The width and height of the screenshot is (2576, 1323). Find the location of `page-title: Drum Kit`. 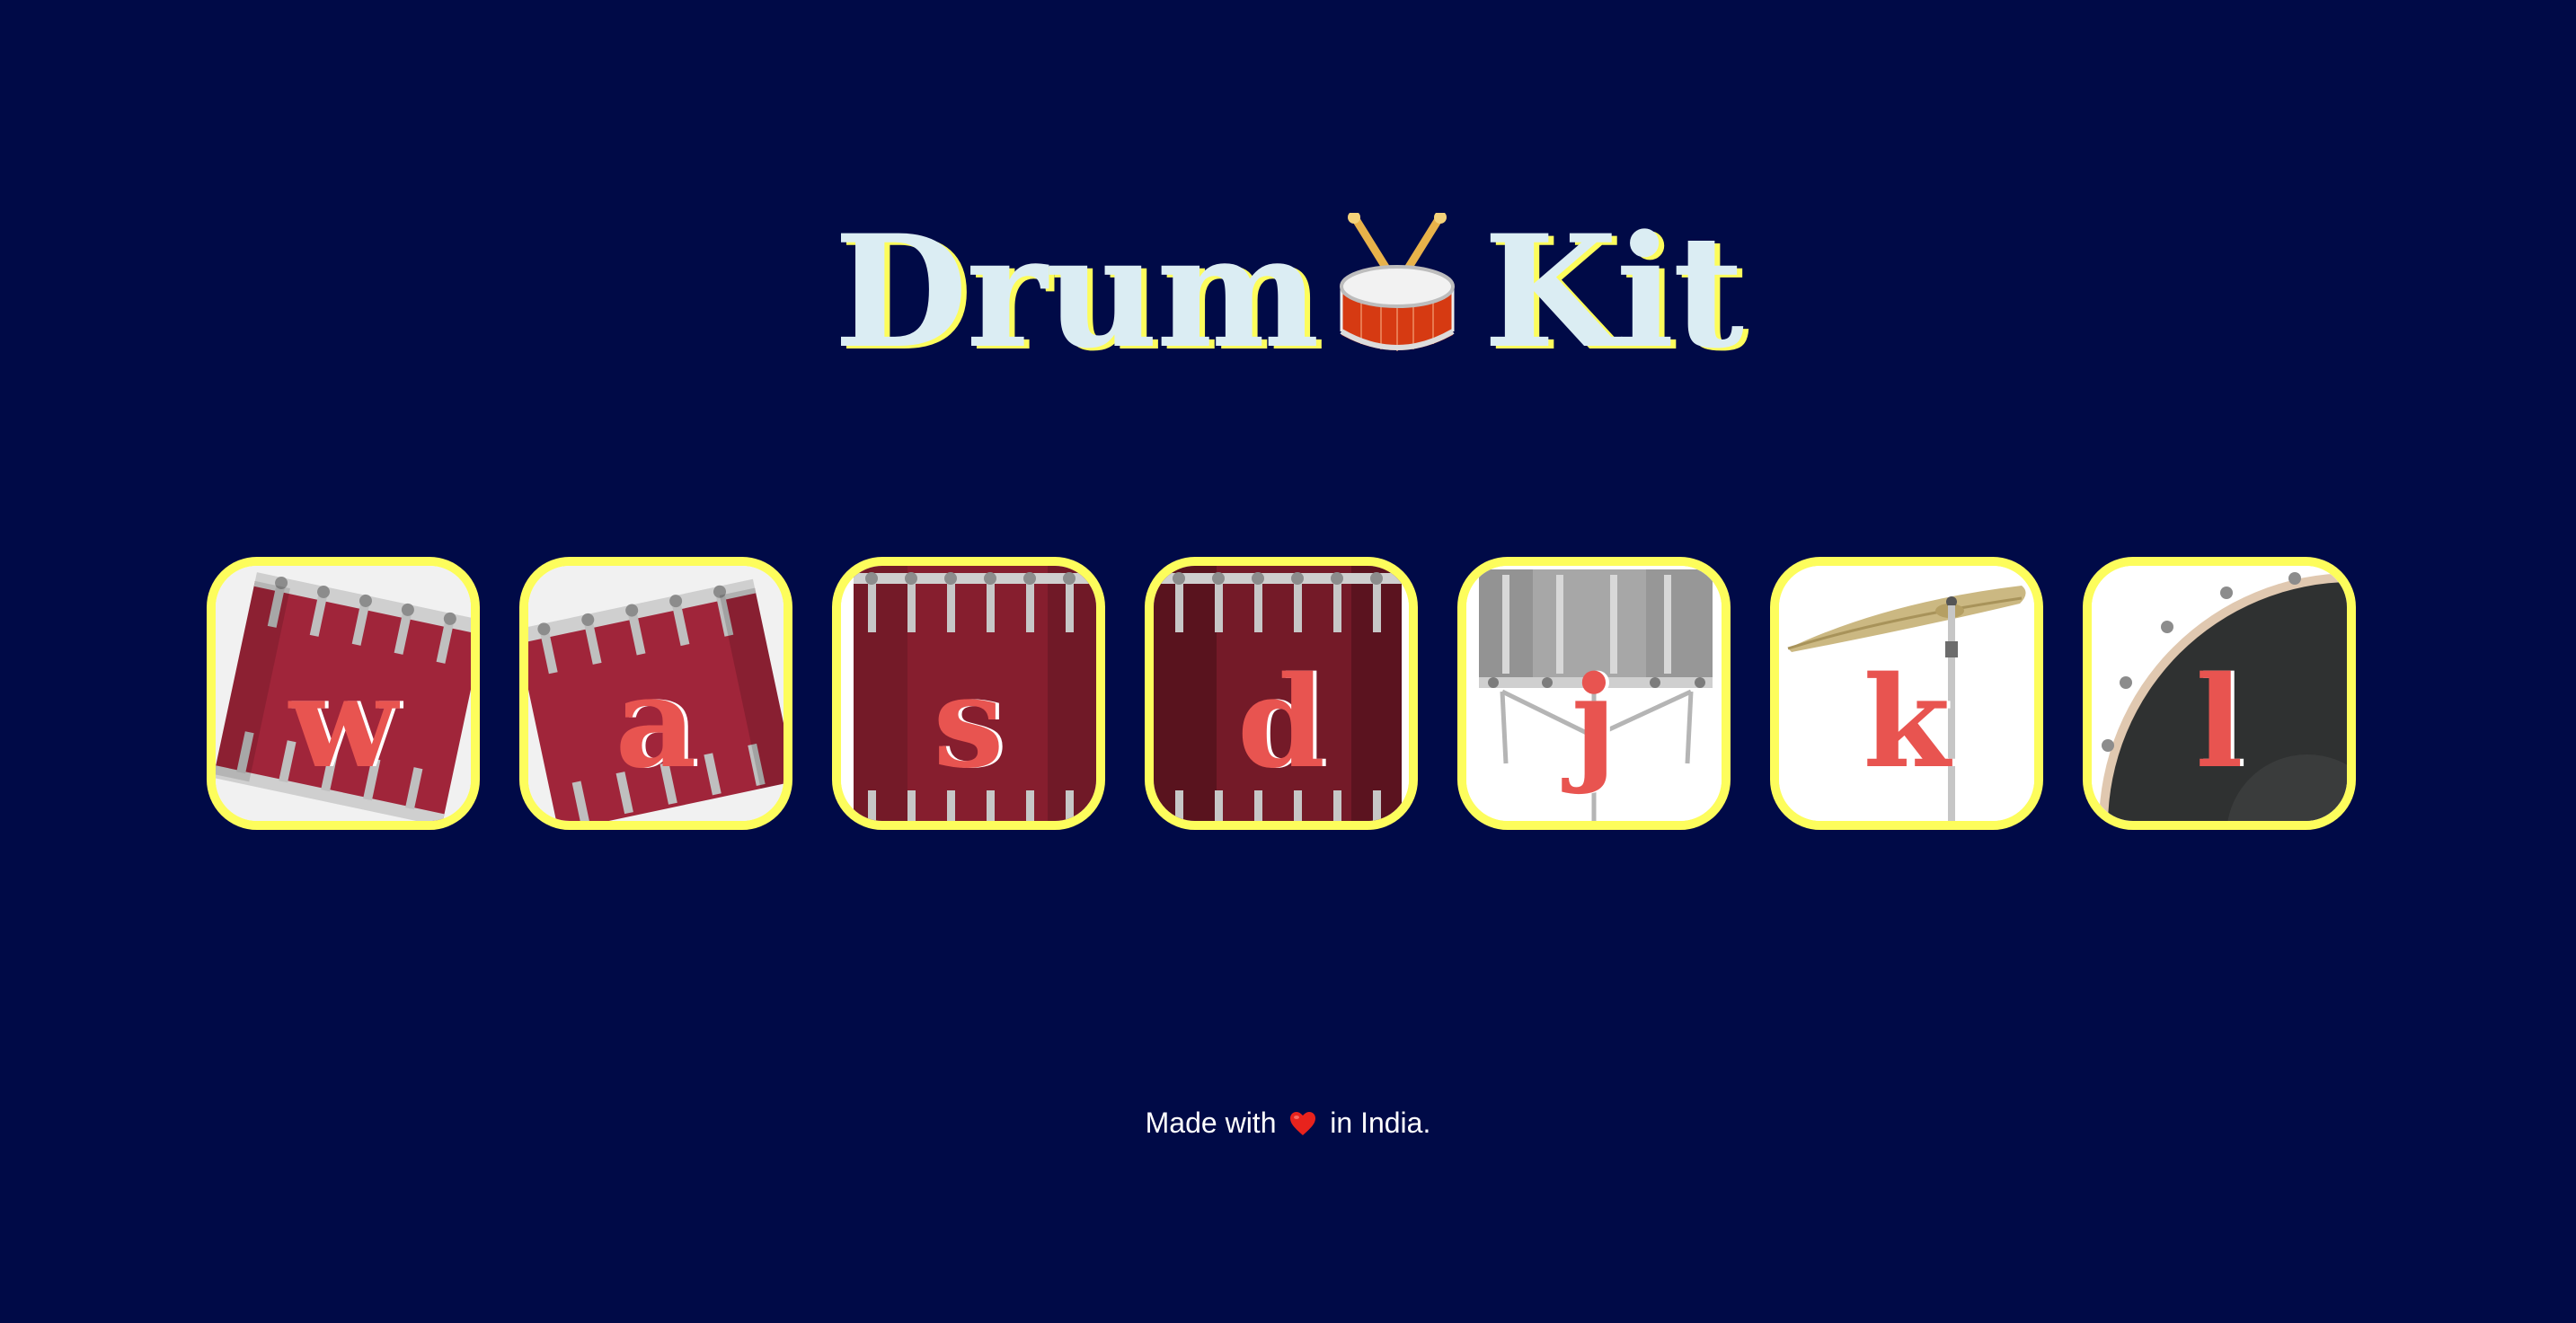

page-title: Drum Kit is located at coordinates (1288, 292).